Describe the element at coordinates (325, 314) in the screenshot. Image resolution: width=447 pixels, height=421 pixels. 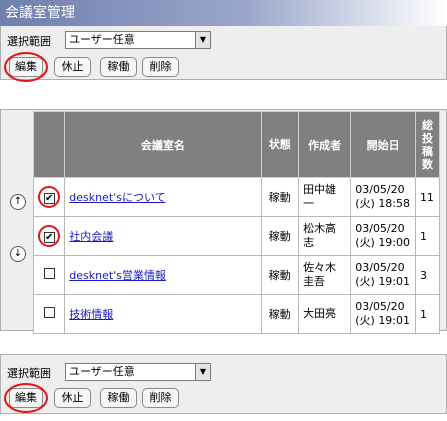
I see `creator-cell: 大田亮` at that location.